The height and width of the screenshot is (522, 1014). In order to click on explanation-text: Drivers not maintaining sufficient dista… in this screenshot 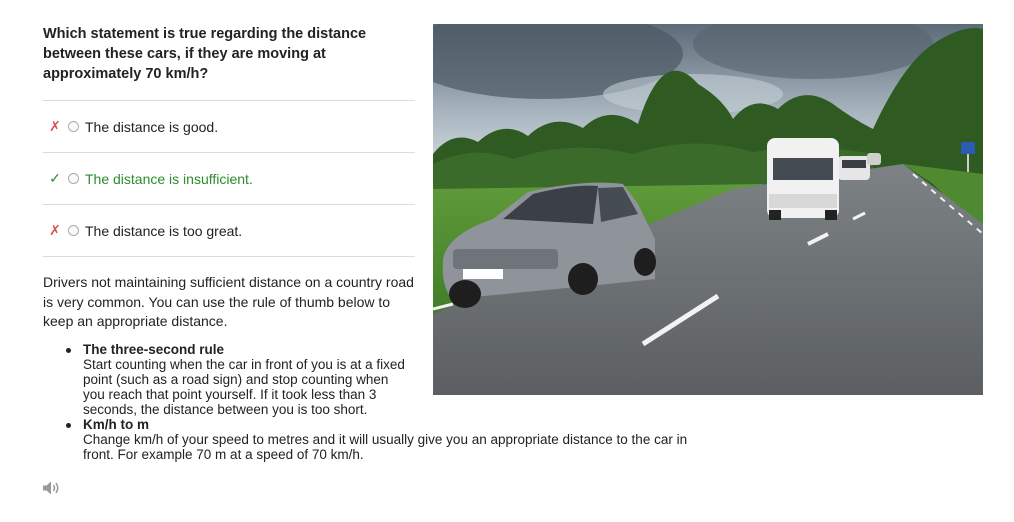, I will do `click(228, 301)`.